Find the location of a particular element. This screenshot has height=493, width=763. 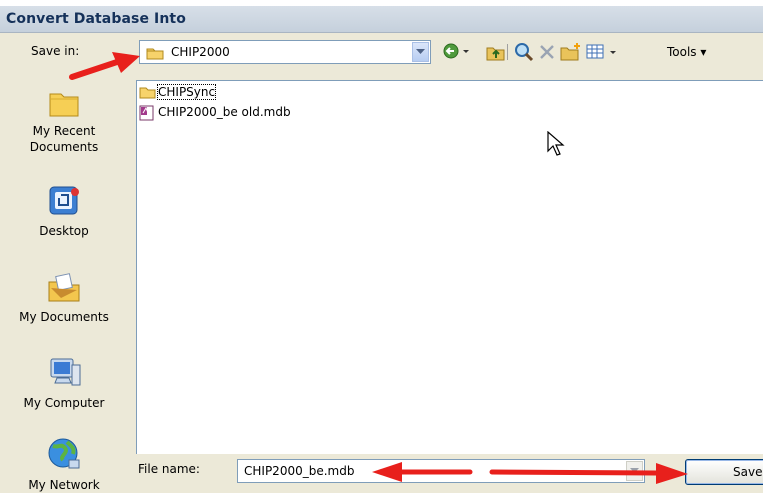

place-recent-documents: My Recent Documents is located at coordinates (64, 120).